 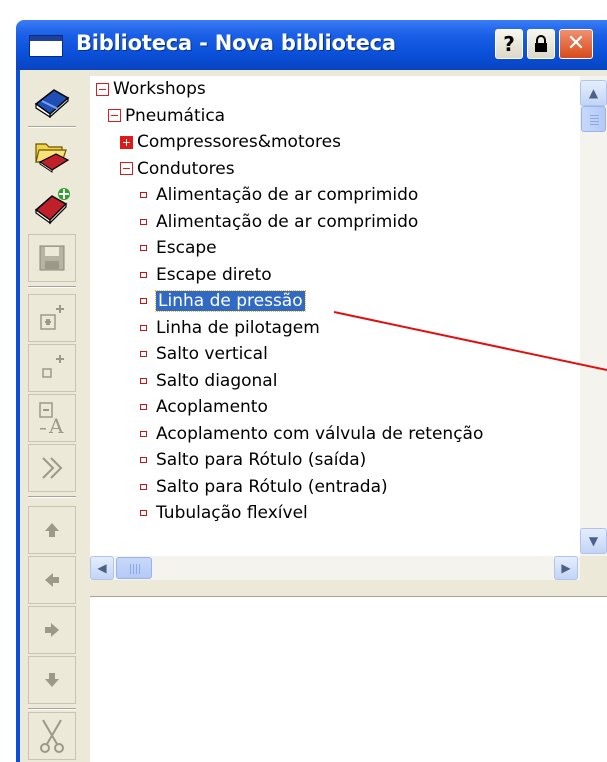 What do you see at coordinates (126, 142) in the screenshot?
I see `expand-plus-icon` at bounding box center [126, 142].